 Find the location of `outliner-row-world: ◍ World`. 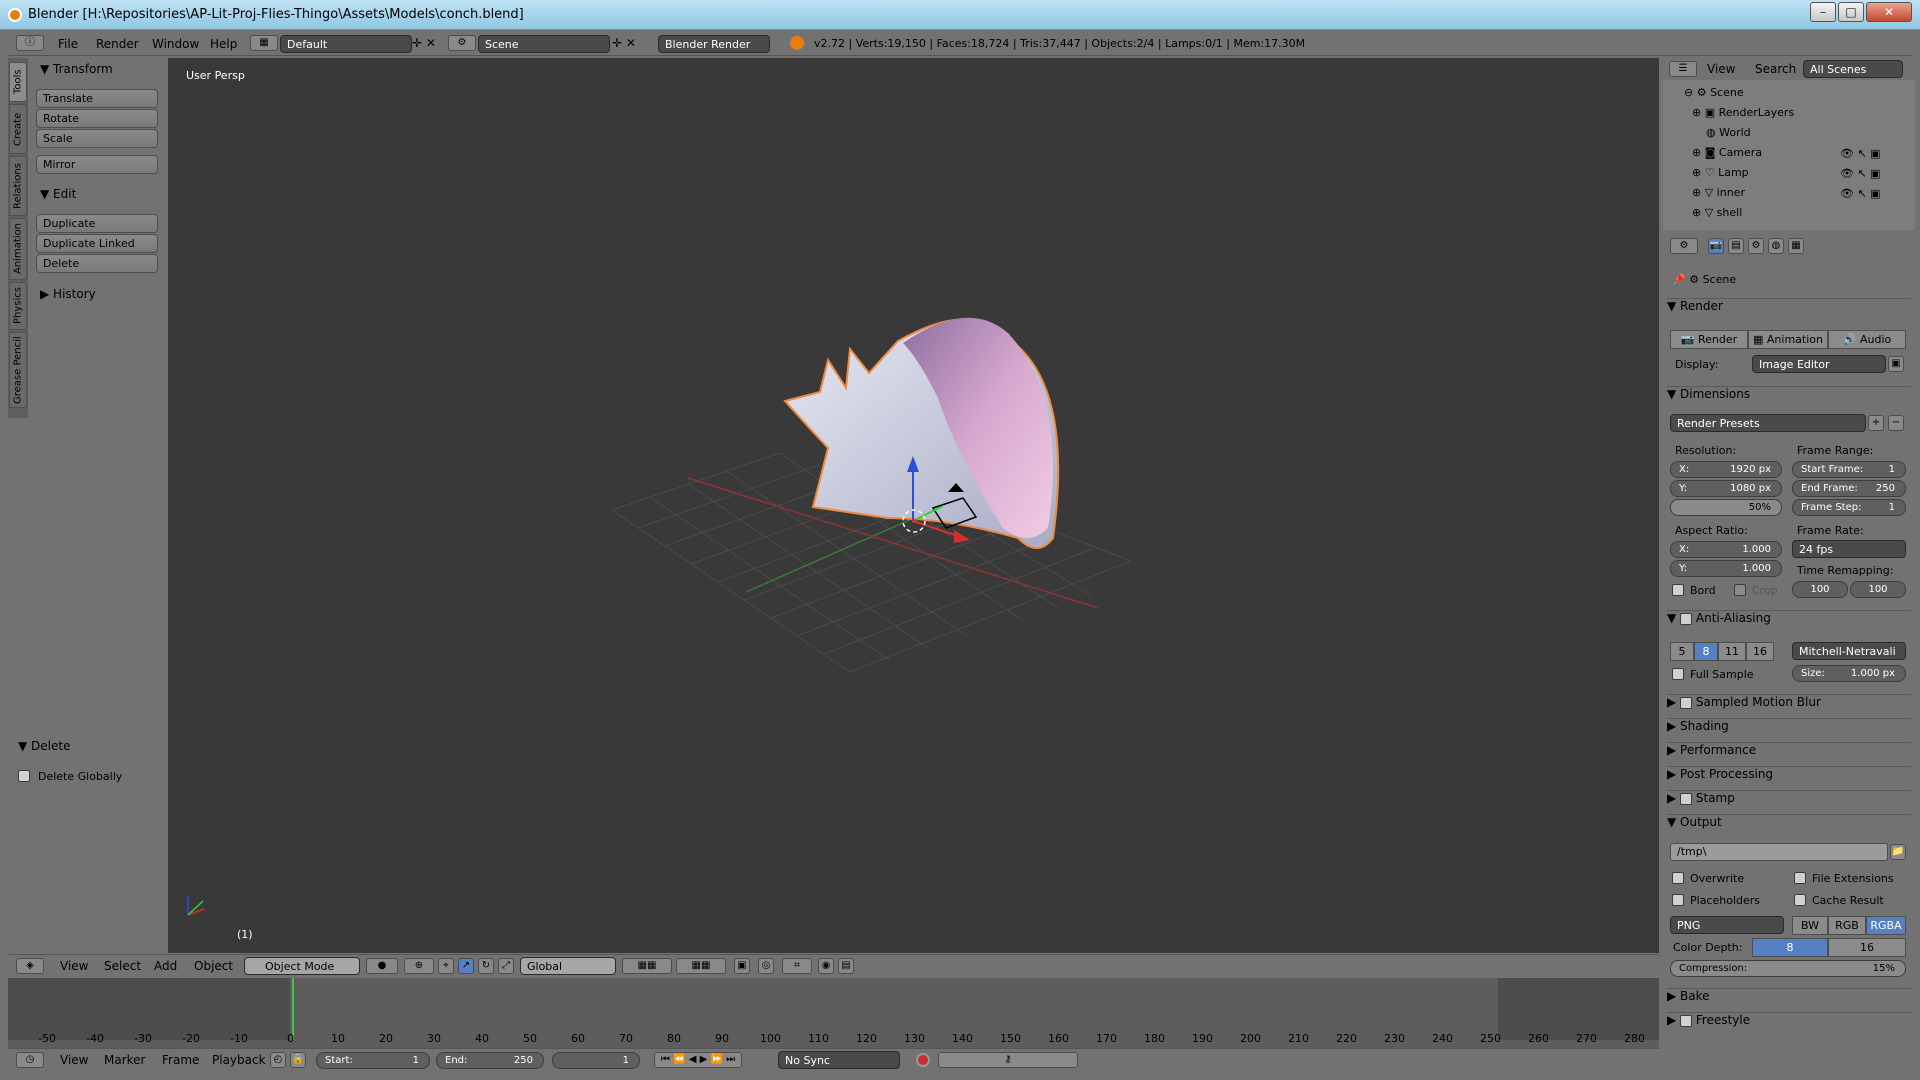

outliner-row-world: ◍ World is located at coordinates (1728, 132).